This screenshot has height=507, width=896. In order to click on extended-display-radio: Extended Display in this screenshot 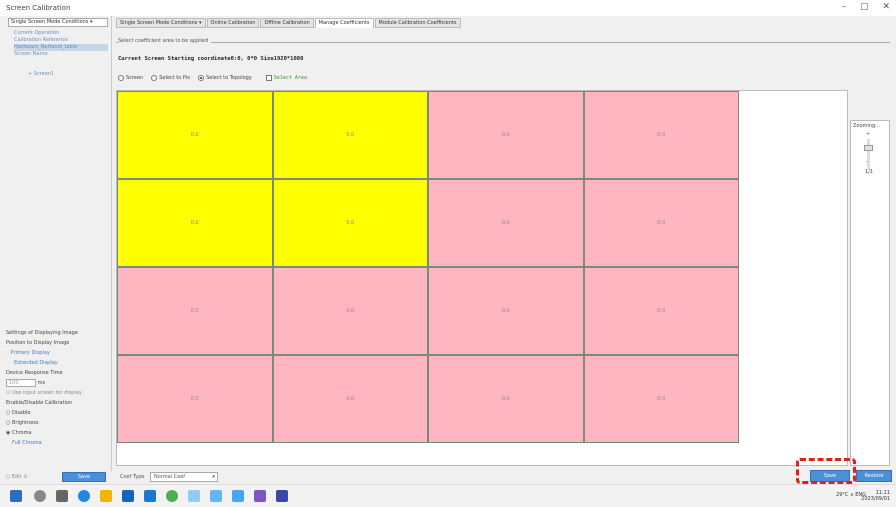, I will do `click(58, 363)`.